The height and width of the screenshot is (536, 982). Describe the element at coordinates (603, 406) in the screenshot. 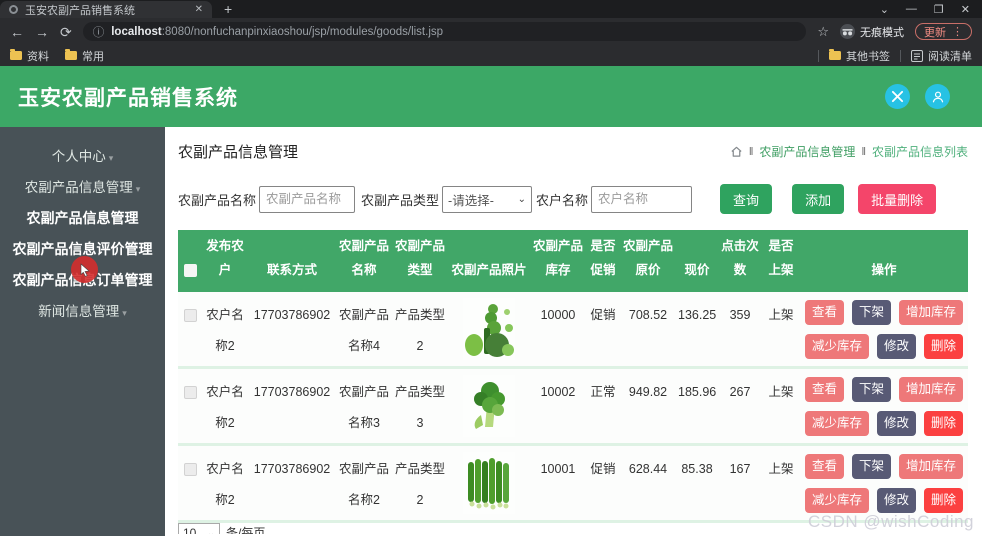

I see `cell-promotion: 正常` at that location.